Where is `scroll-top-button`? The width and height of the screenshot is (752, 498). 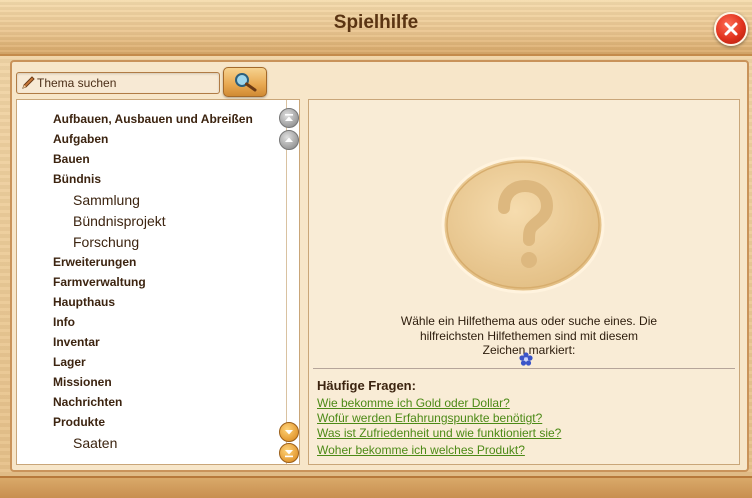 scroll-top-button is located at coordinates (289, 118).